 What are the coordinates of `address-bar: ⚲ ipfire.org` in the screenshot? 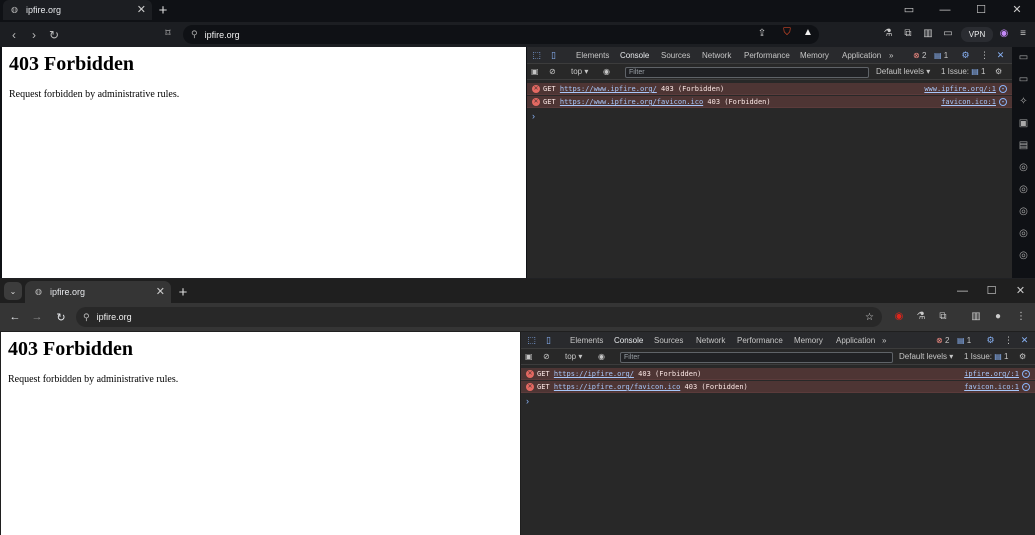 It's located at (501, 34).